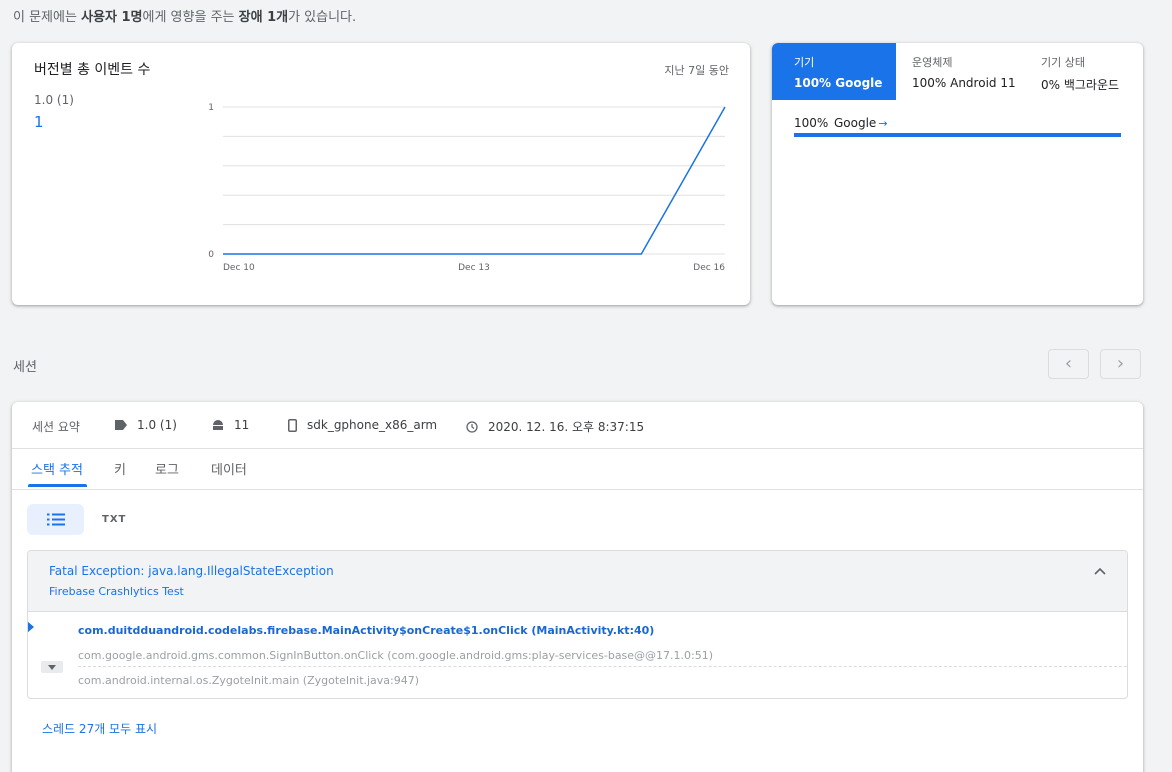  What do you see at coordinates (472, 426) in the screenshot?
I see `clock-icon` at bounding box center [472, 426].